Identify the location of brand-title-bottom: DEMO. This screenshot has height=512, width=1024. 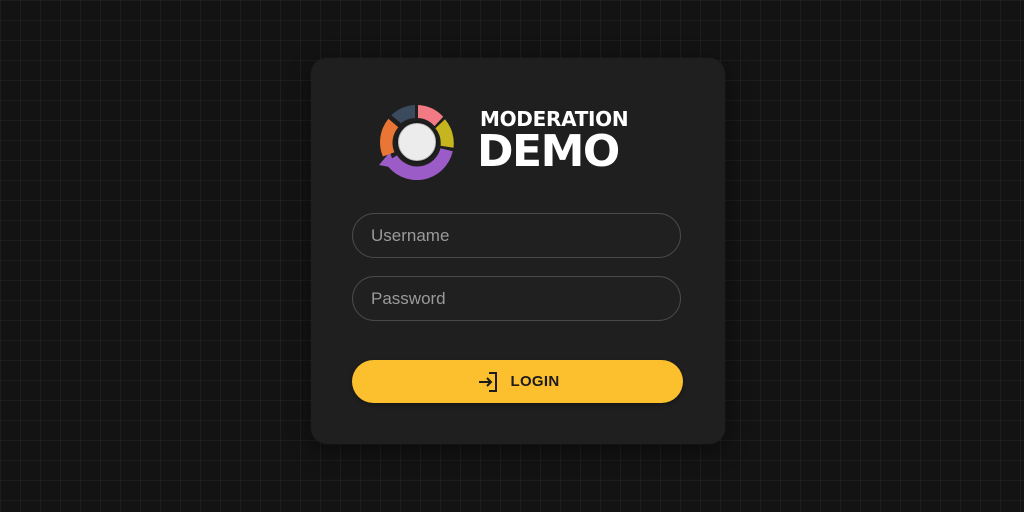
(548, 151).